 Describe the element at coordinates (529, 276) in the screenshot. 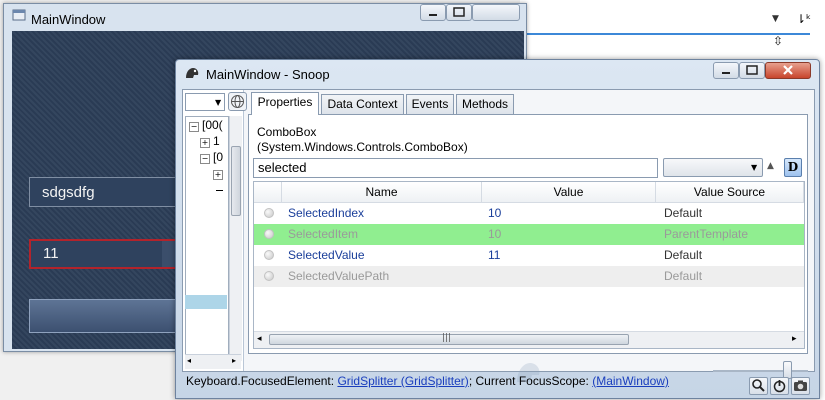

I see `grid-row-disabled: SelectedValuePath Default` at that location.